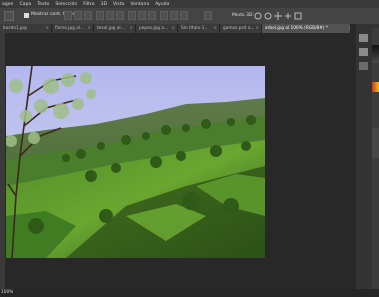 This screenshot has width=379, height=297. I want to click on spectrum-swatch, so click(375, 54).